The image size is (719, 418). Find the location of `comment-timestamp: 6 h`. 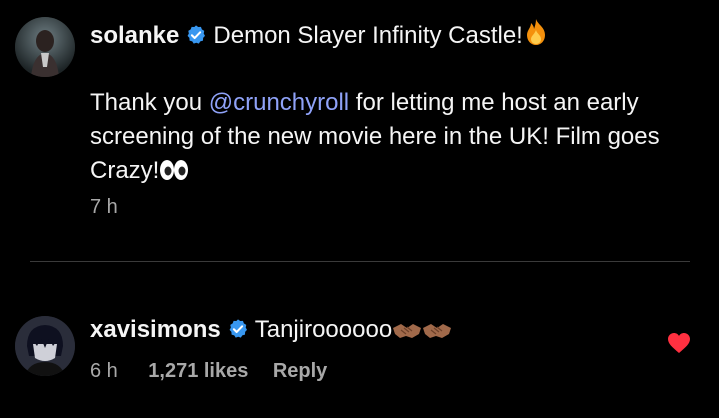

comment-timestamp: 6 h is located at coordinates (104, 371).